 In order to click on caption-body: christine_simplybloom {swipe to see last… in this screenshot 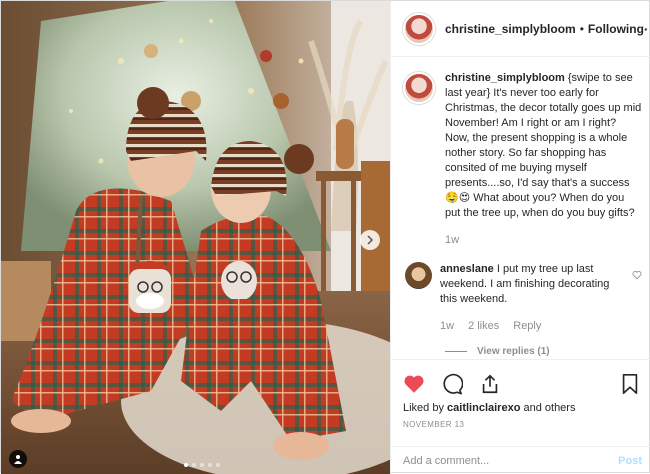, I will do `click(543, 159)`.